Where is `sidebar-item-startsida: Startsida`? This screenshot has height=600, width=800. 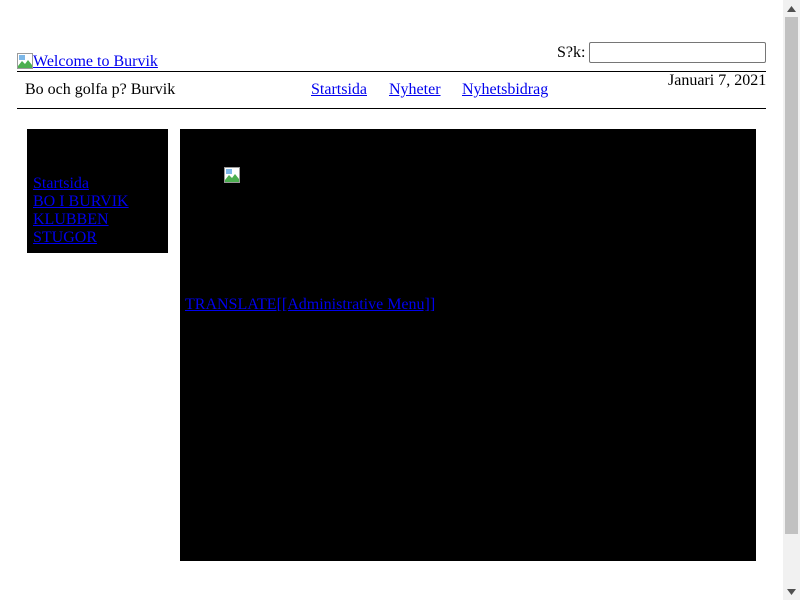 sidebar-item-startsida: Startsida is located at coordinates (81, 184).